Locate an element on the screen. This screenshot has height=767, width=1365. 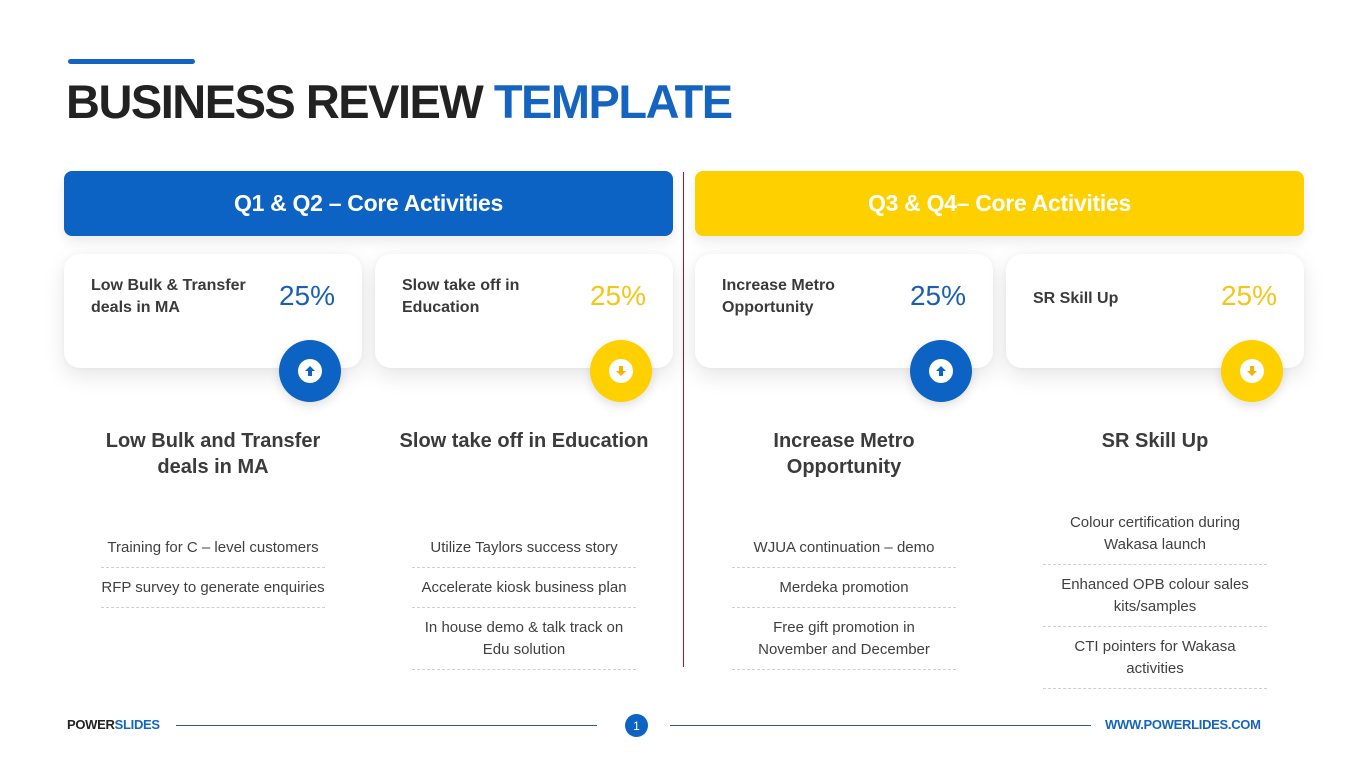
list-item: Enhanced OPB colour sales kits/samples is located at coordinates (1155, 598).